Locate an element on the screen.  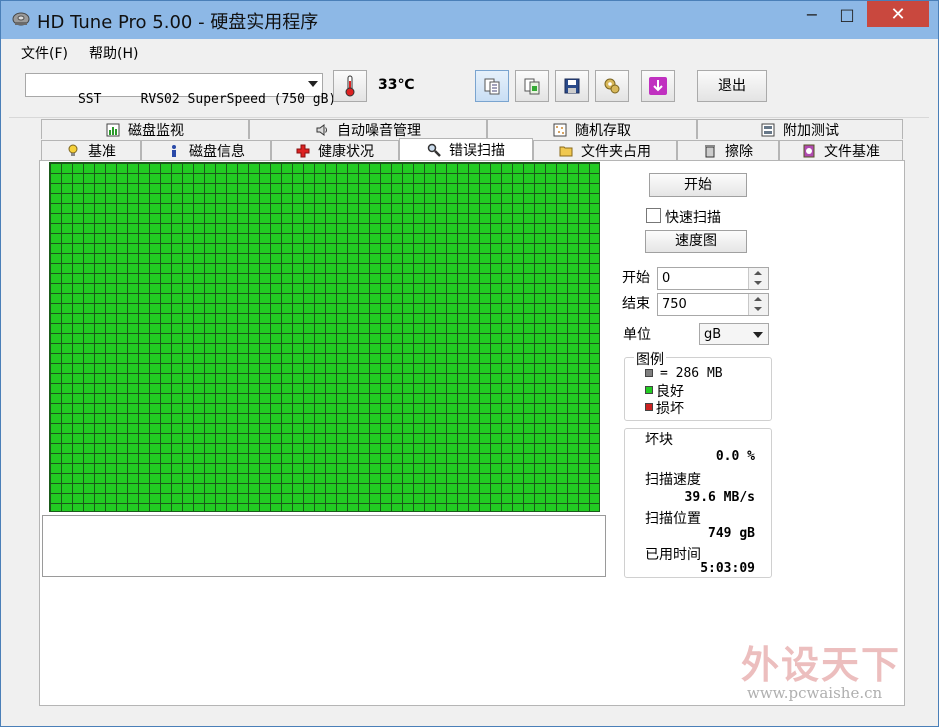
tab-aam: 自动噪音管理 is located at coordinates (368, 129).